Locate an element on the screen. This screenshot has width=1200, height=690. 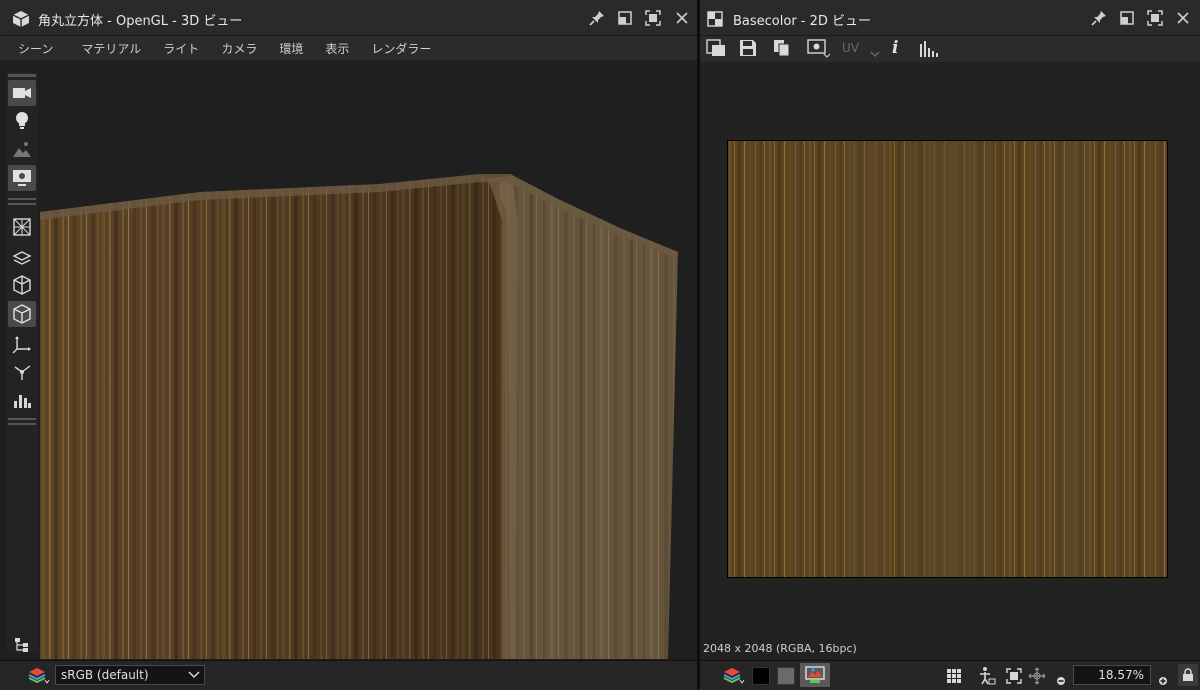
menu-light: ライト is located at coordinates (181, 48).